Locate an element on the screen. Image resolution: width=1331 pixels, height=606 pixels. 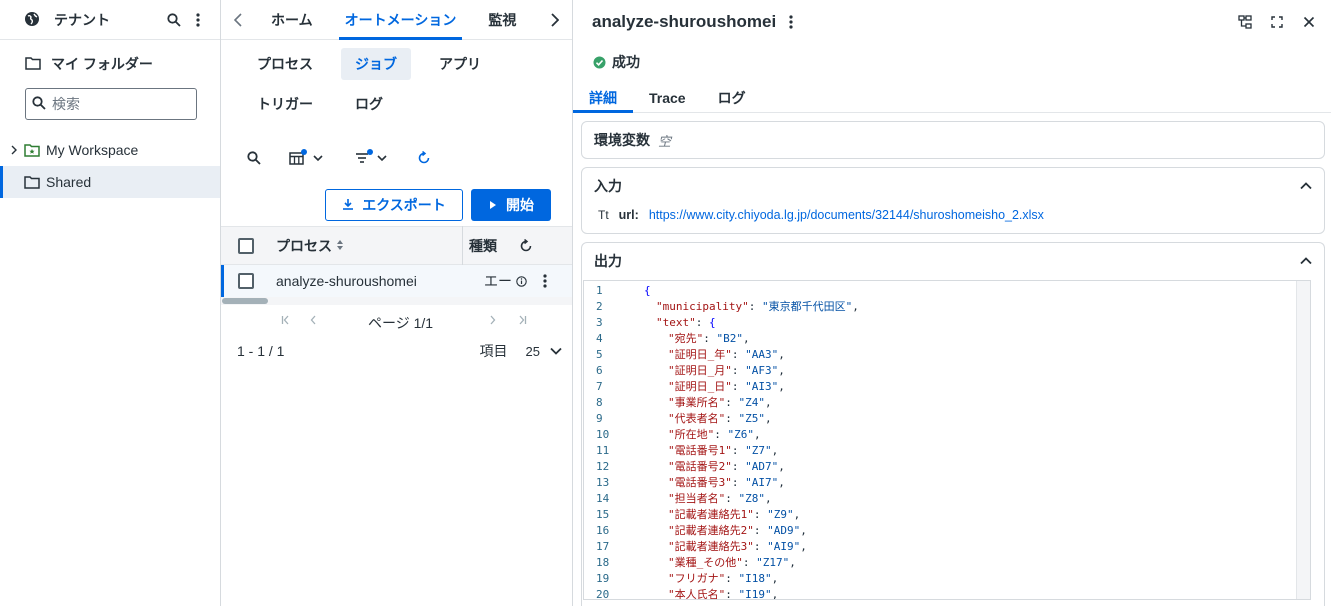
json-value: "AA3" is located at coordinates (762, 354).